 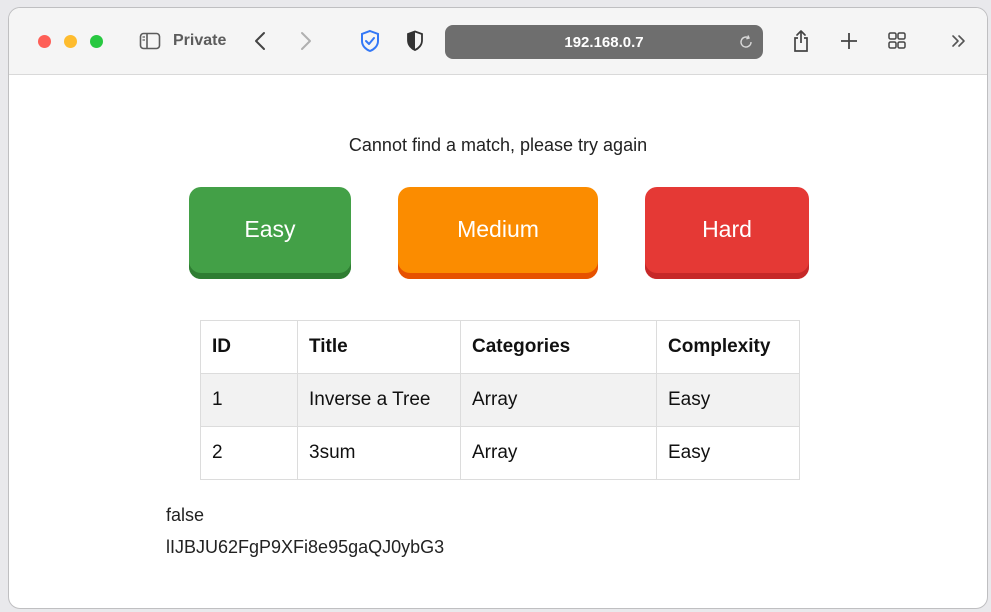 I want to click on browser-toolbar: Private 192.168.0.7, so click(x=498, y=41).